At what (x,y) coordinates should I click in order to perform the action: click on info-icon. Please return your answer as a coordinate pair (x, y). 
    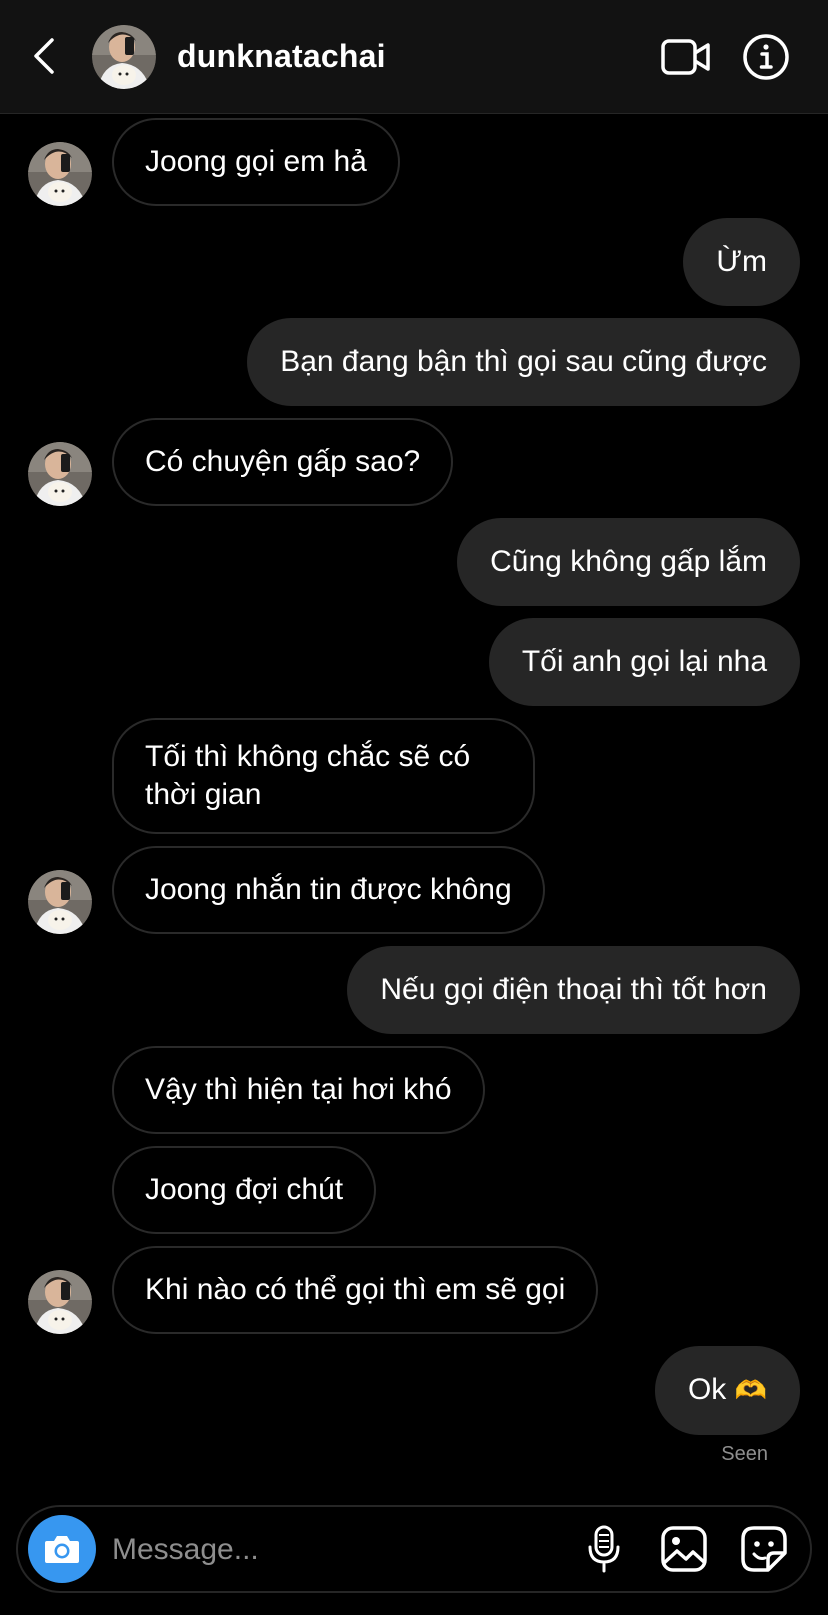
    Looking at the image, I should click on (766, 57).